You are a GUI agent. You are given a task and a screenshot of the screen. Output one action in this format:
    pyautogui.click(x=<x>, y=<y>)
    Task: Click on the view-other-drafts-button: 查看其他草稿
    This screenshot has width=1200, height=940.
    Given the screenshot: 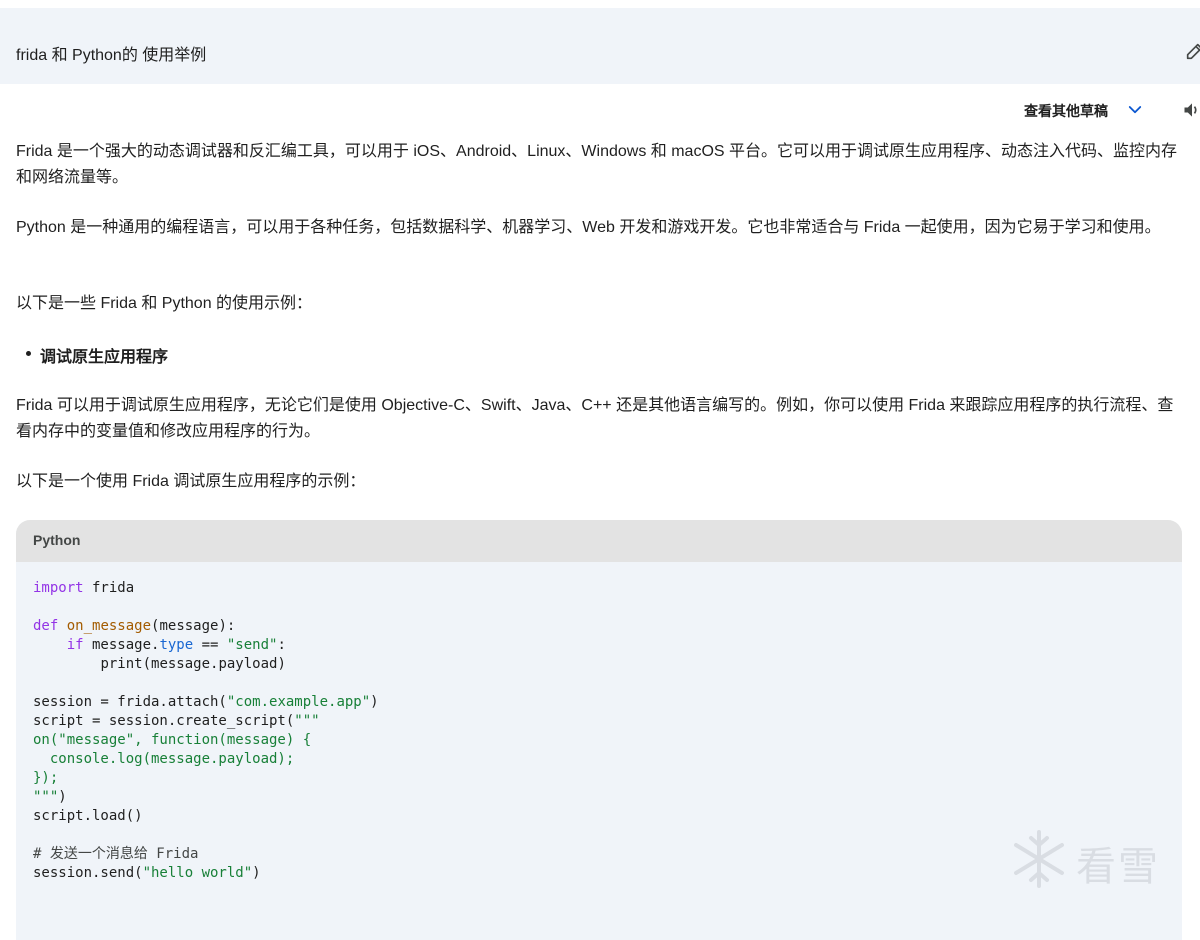 What is the action you would take?
    pyautogui.click(x=1066, y=111)
    